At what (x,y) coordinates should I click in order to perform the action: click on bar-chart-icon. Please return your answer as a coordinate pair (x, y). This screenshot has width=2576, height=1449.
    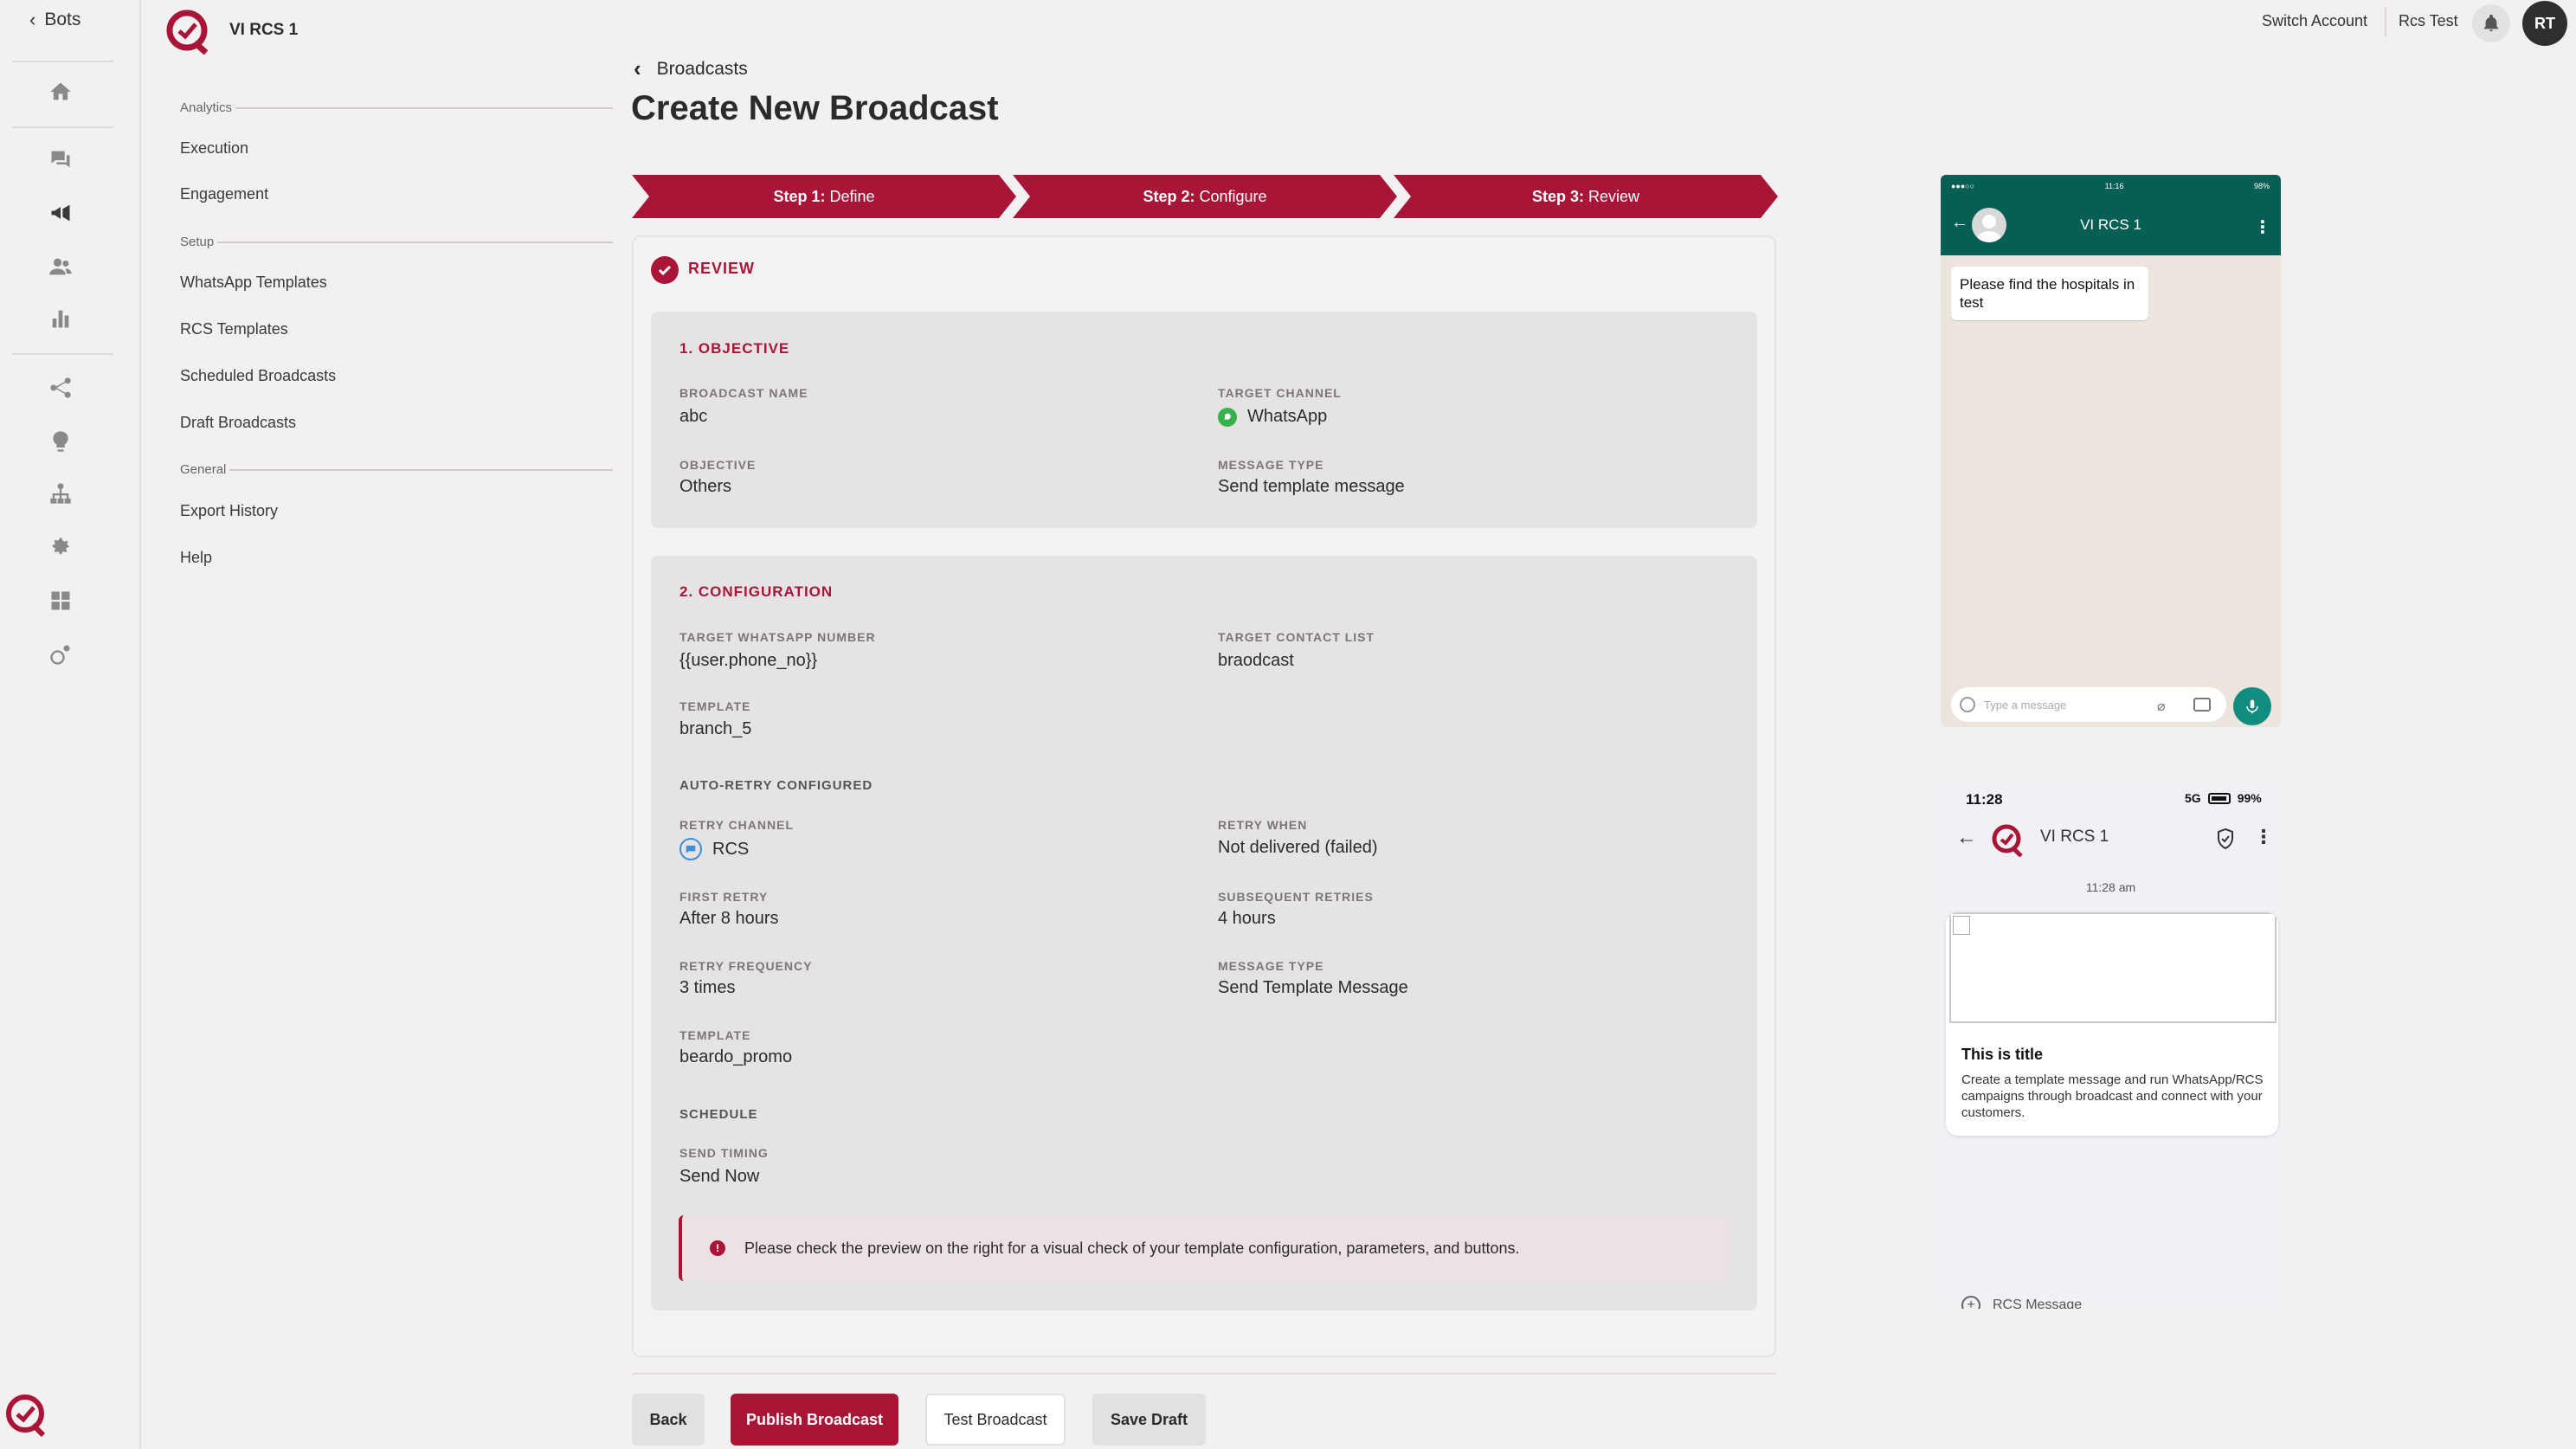
    Looking at the image, I should click on (60, 318).